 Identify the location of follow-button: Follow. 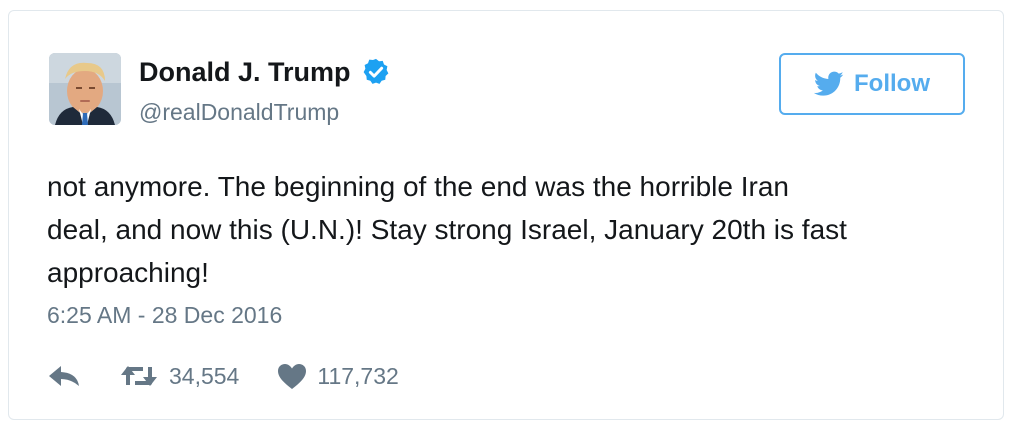
(872, 84).